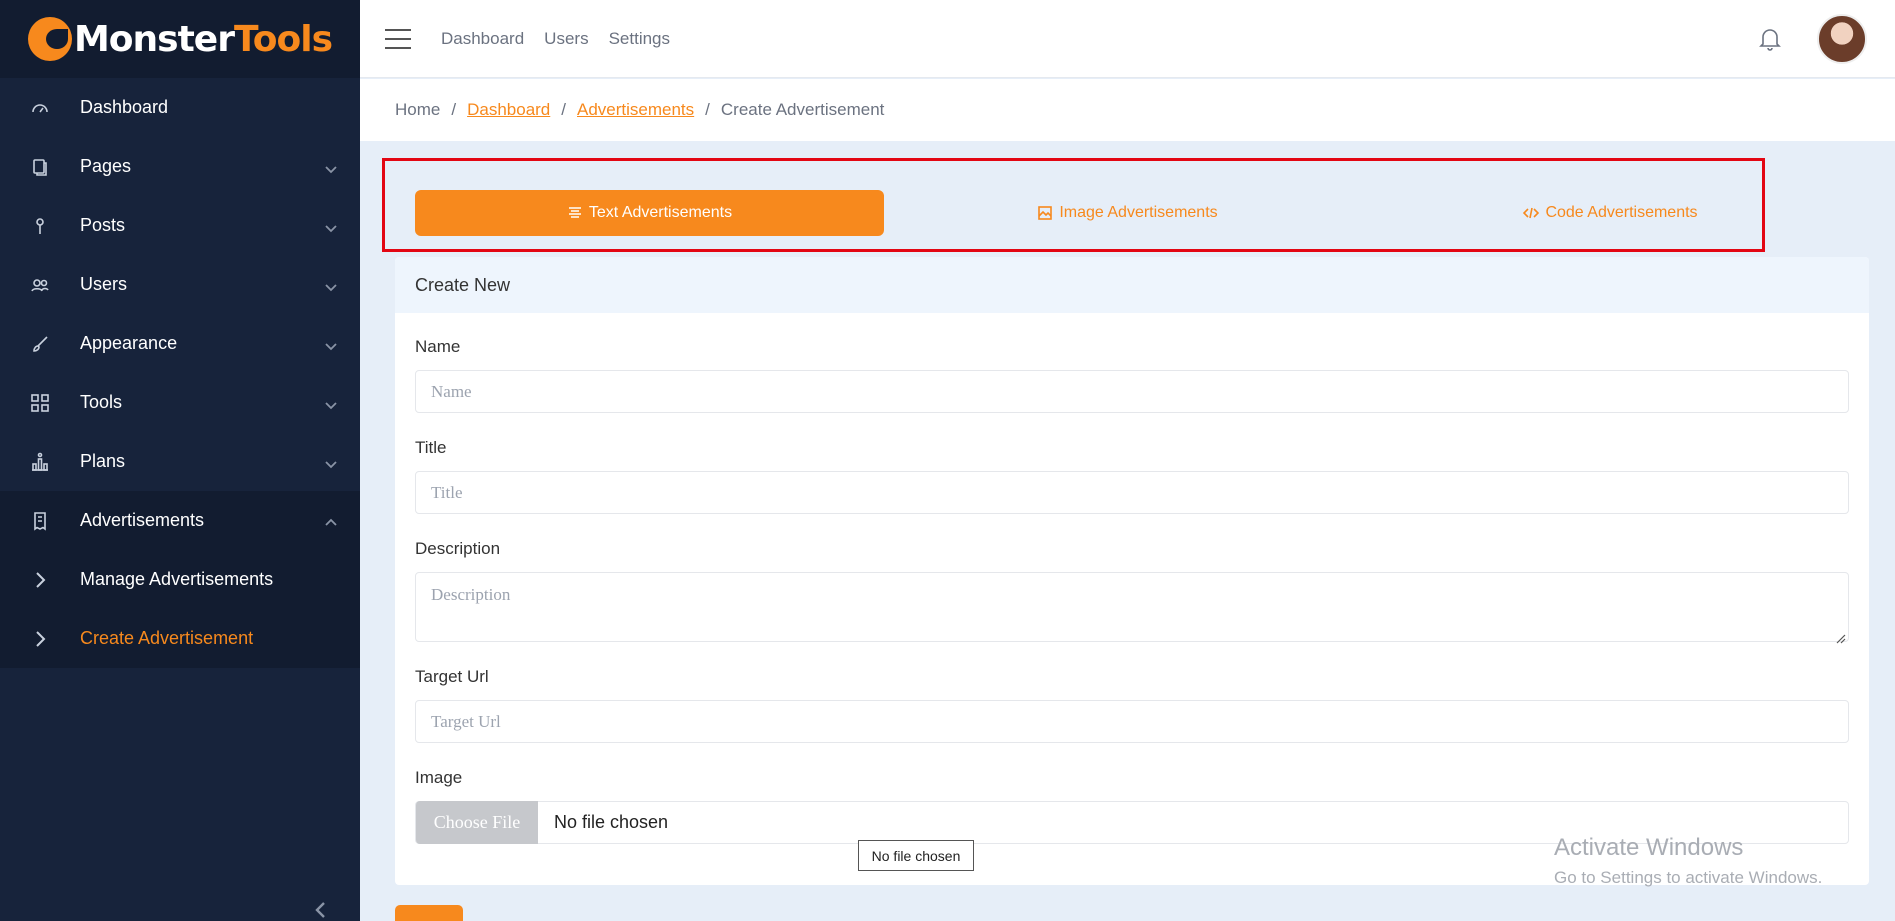 The image size is (1895, 921). I want to click on brush-icon, so click(40, 344).